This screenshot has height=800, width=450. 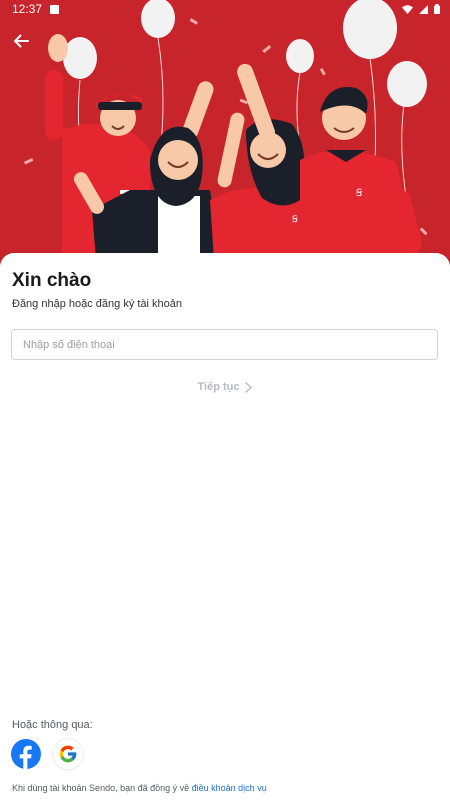 What do you see at coordinates (423, 9) in the screenshot?
I see `signal-icon` at bounding box center [423, 9].